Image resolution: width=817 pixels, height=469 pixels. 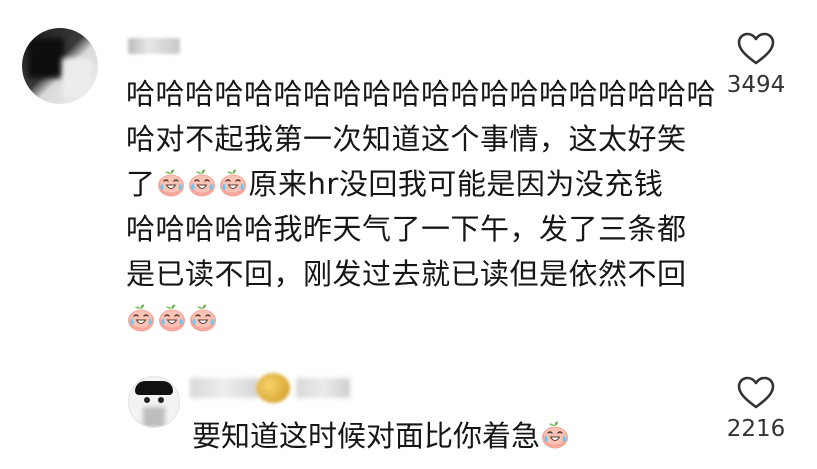 What do you see at coordinates (154, 46) in the screenshot?
I see `commenter-name-redacted` at bounding box center [154, 46].